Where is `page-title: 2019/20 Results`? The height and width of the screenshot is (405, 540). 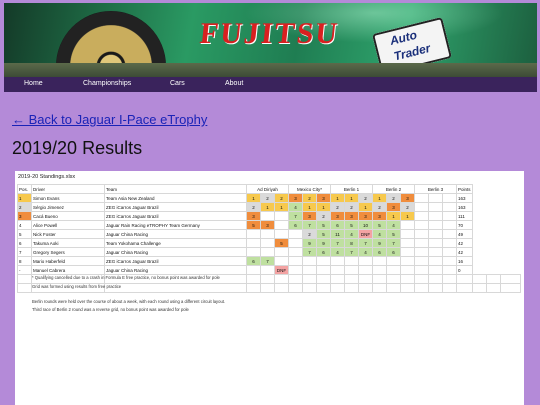
page-title: 2019/20 Results is located at coordinates (77, 148).